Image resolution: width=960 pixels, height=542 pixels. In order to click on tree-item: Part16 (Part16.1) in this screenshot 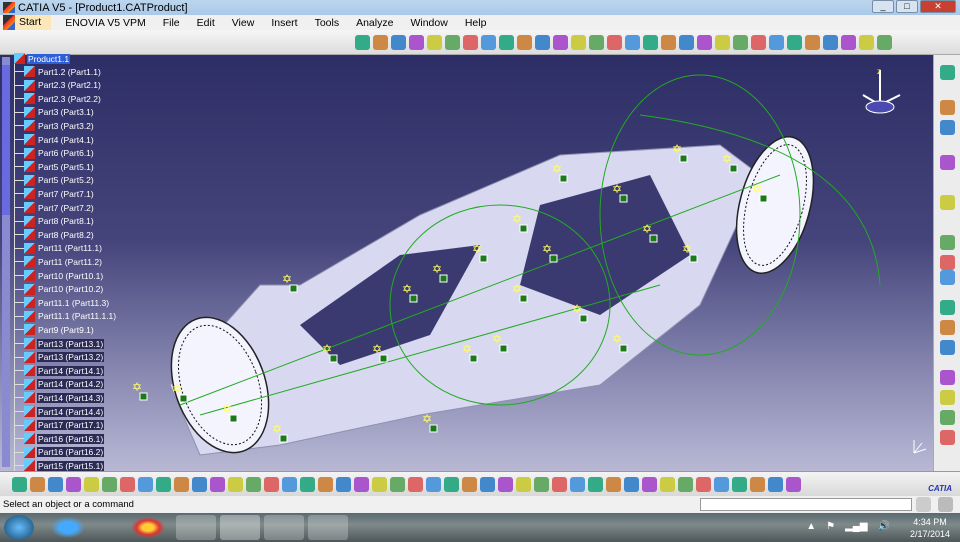, I will do `click(59, 438)`.